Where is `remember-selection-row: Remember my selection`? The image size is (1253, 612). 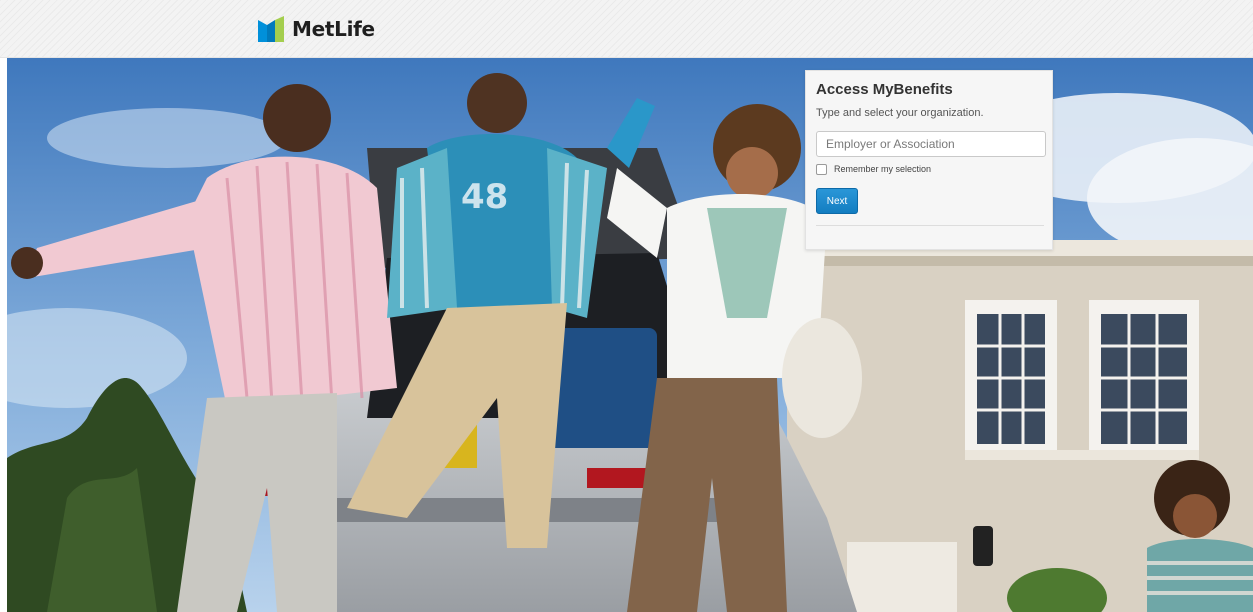
remember-selection-row: Remember my selection is located at coordinates (929, 169).